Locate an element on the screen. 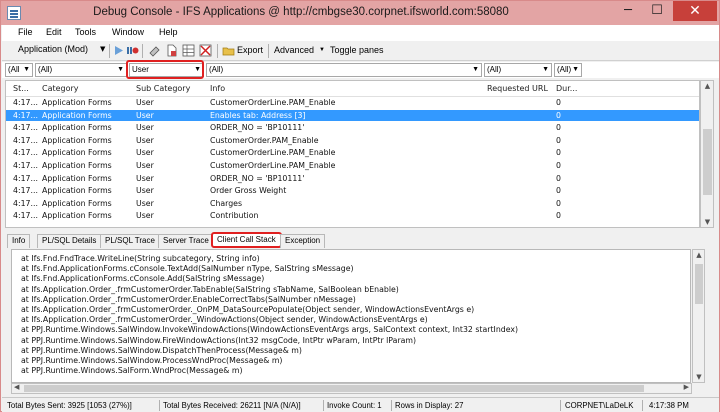  tab-server-trace: Server Trace is located at coordinates (186, 241).